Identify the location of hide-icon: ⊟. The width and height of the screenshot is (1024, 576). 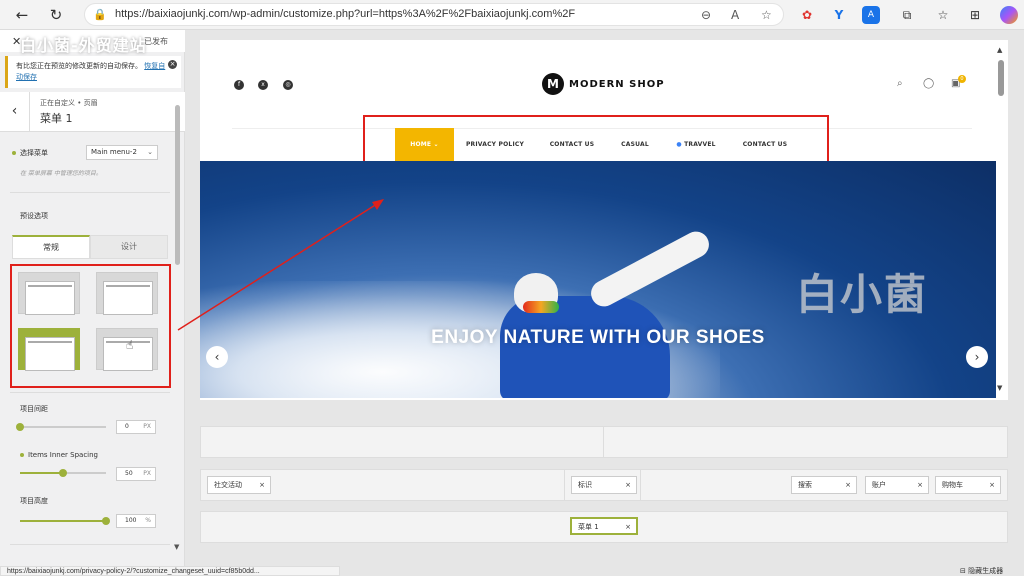
(963, 571).